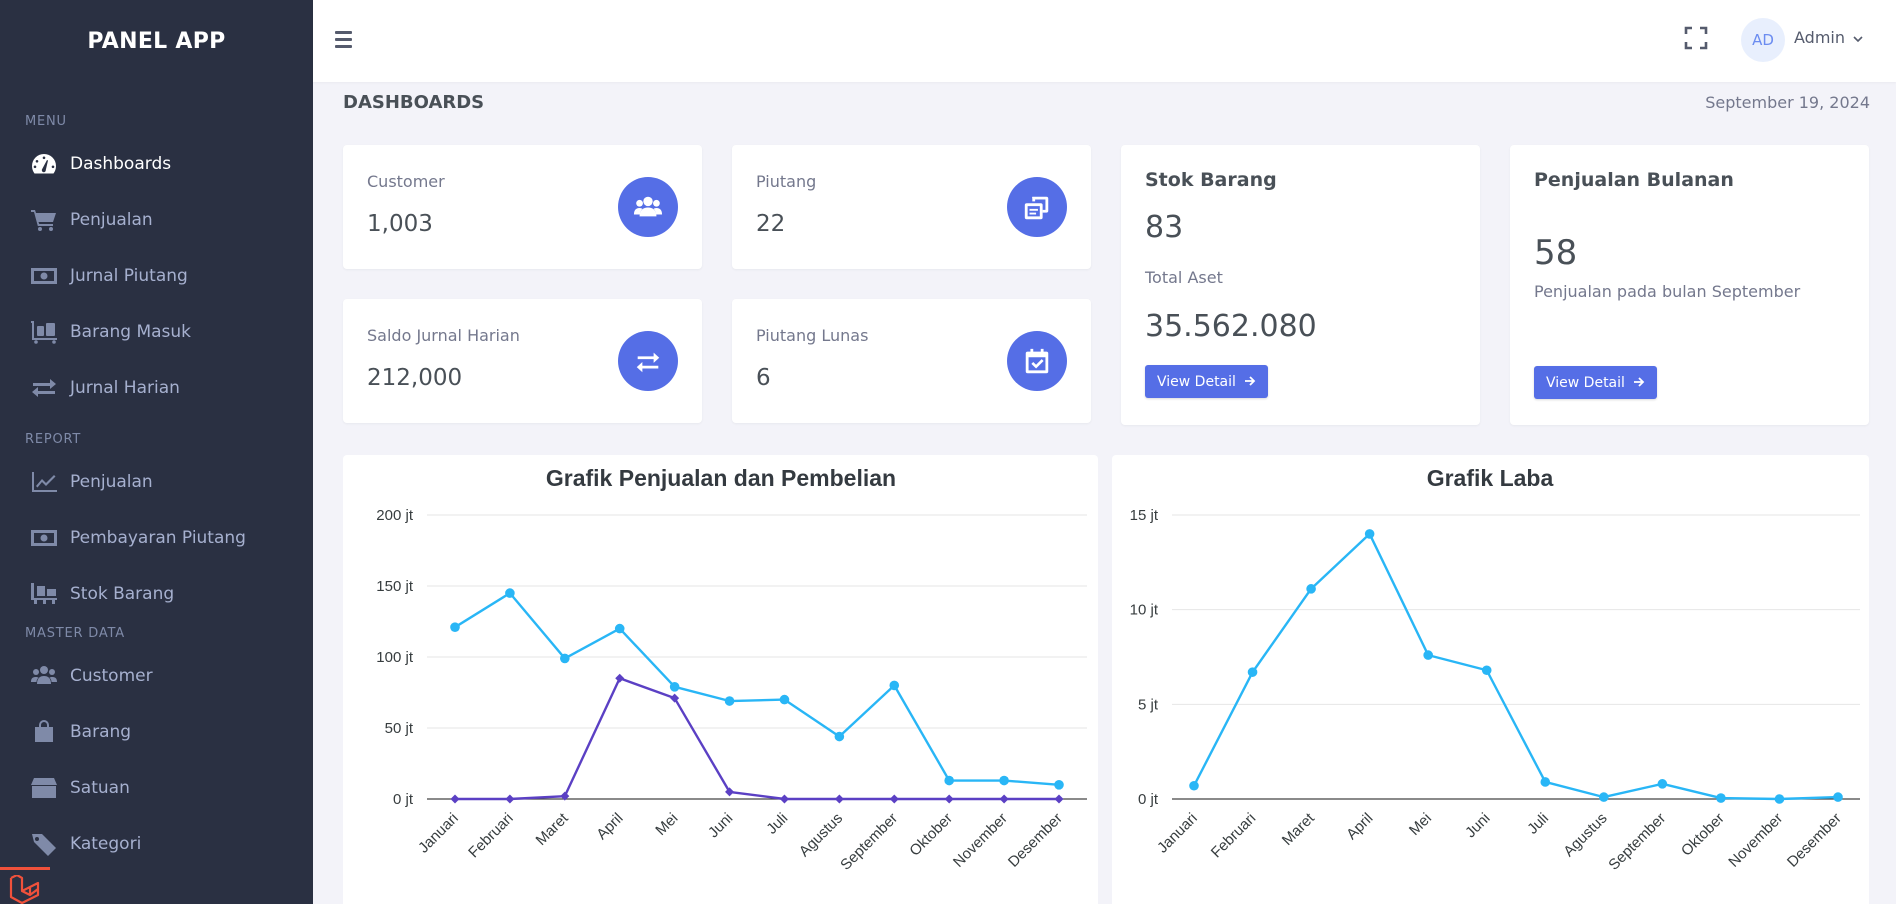  Describe the element at coordinates (156, 732) in the screenshot. I see `sidebar-master-item-barang: Barang` at that location.